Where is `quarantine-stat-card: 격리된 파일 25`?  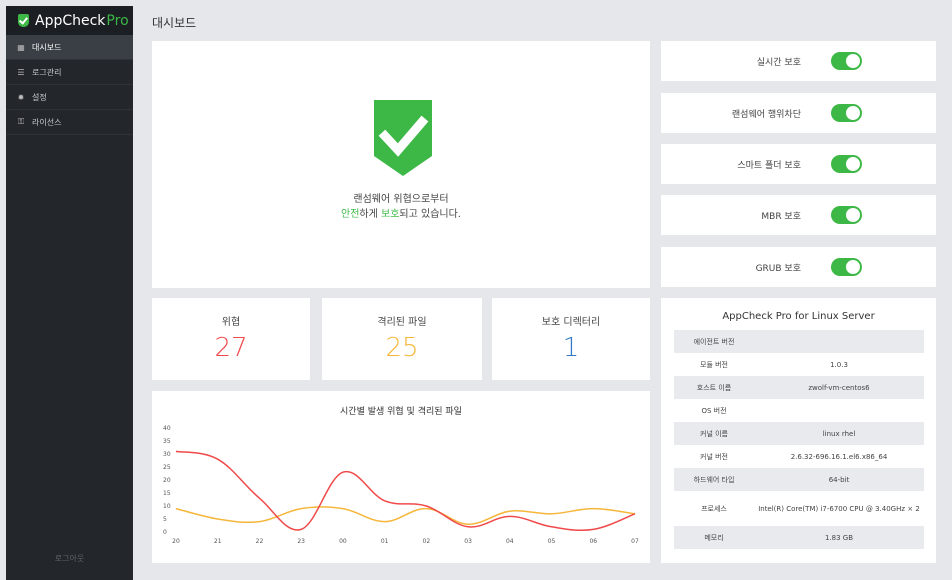
quarantine-stat-card: 격리된 파일 25 is located at coordinates (402, 339).